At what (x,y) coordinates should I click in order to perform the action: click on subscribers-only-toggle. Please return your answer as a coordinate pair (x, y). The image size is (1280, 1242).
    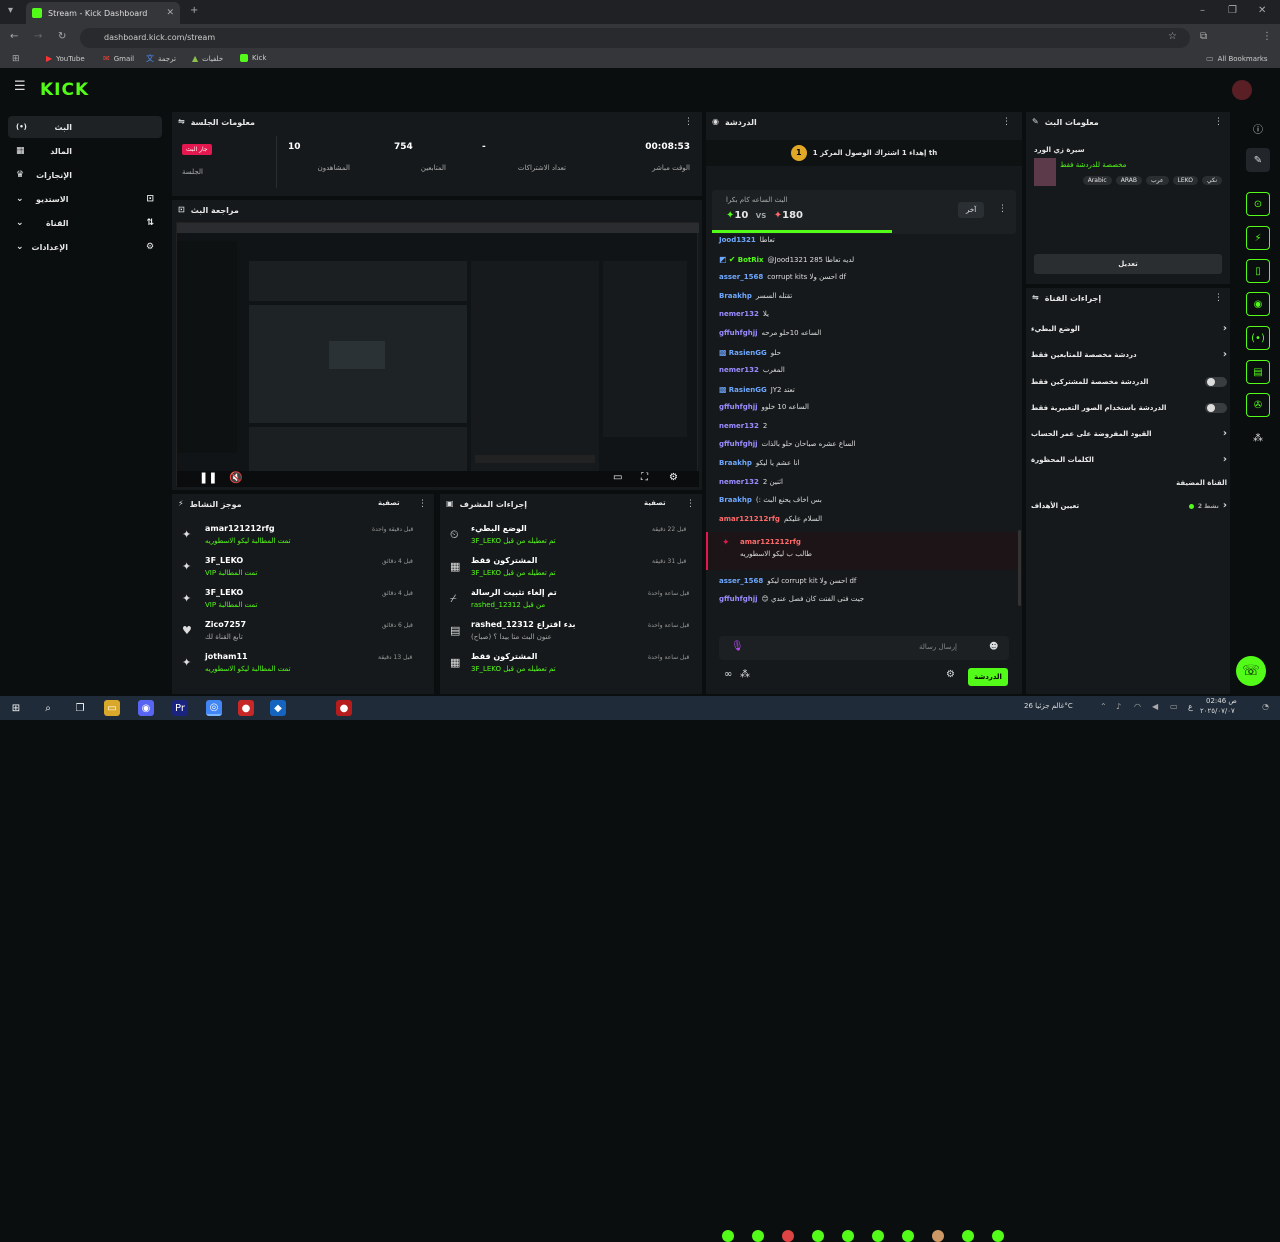
    Looking at the image, I should click on (1216, 382).